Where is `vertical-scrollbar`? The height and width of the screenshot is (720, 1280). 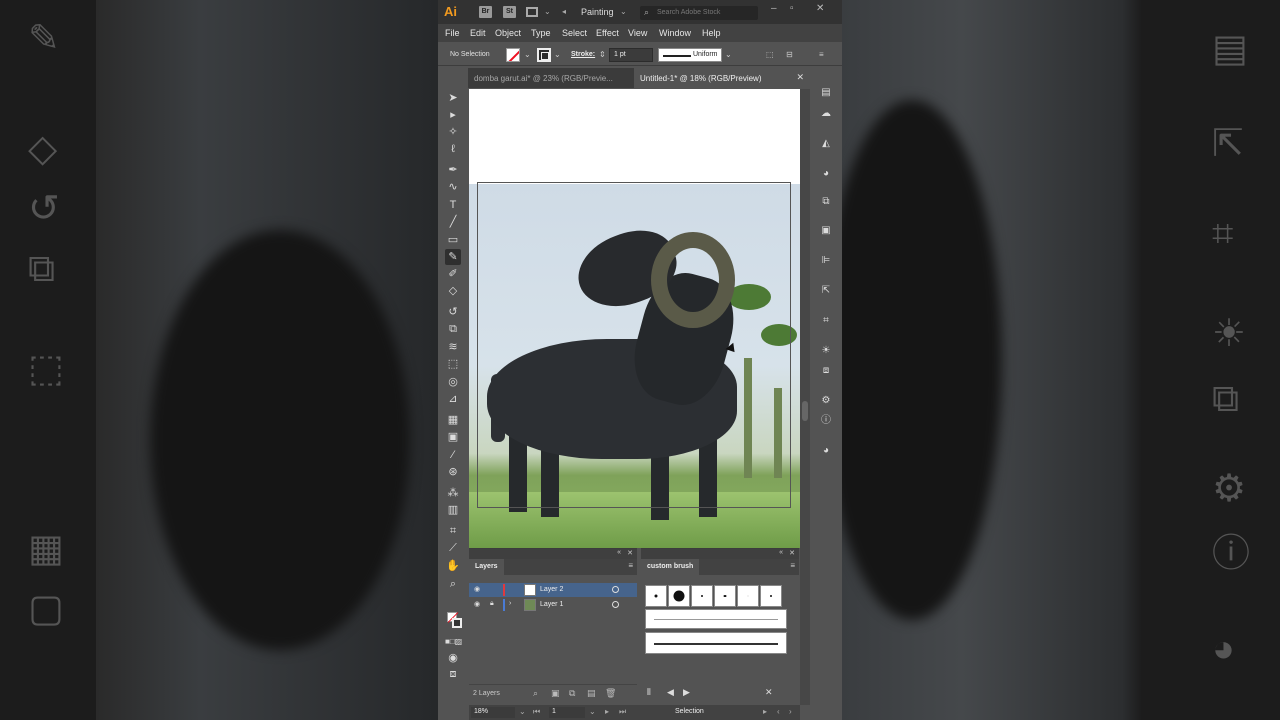
vertical-scrollbar is located at coordinates (805, 397).